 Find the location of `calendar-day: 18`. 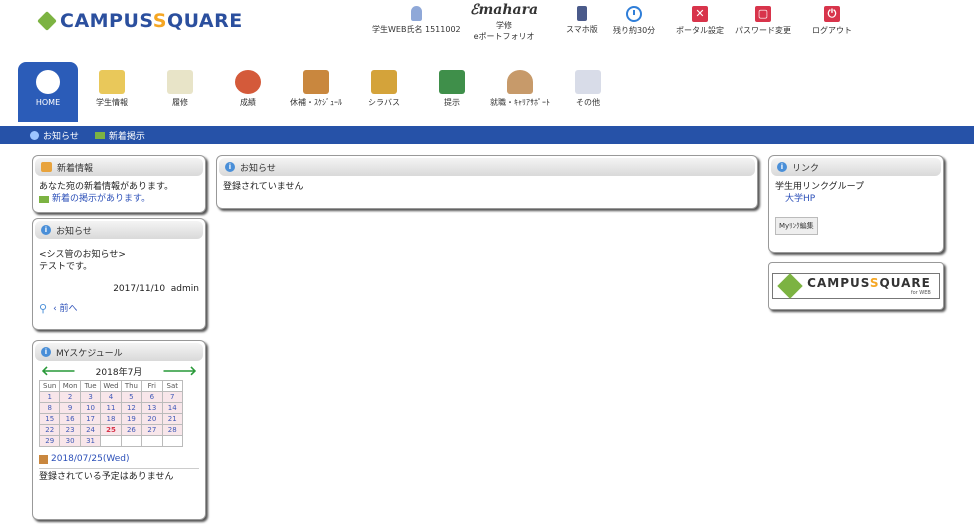

calendar-day: 18 is located at coordinates (111, 419).